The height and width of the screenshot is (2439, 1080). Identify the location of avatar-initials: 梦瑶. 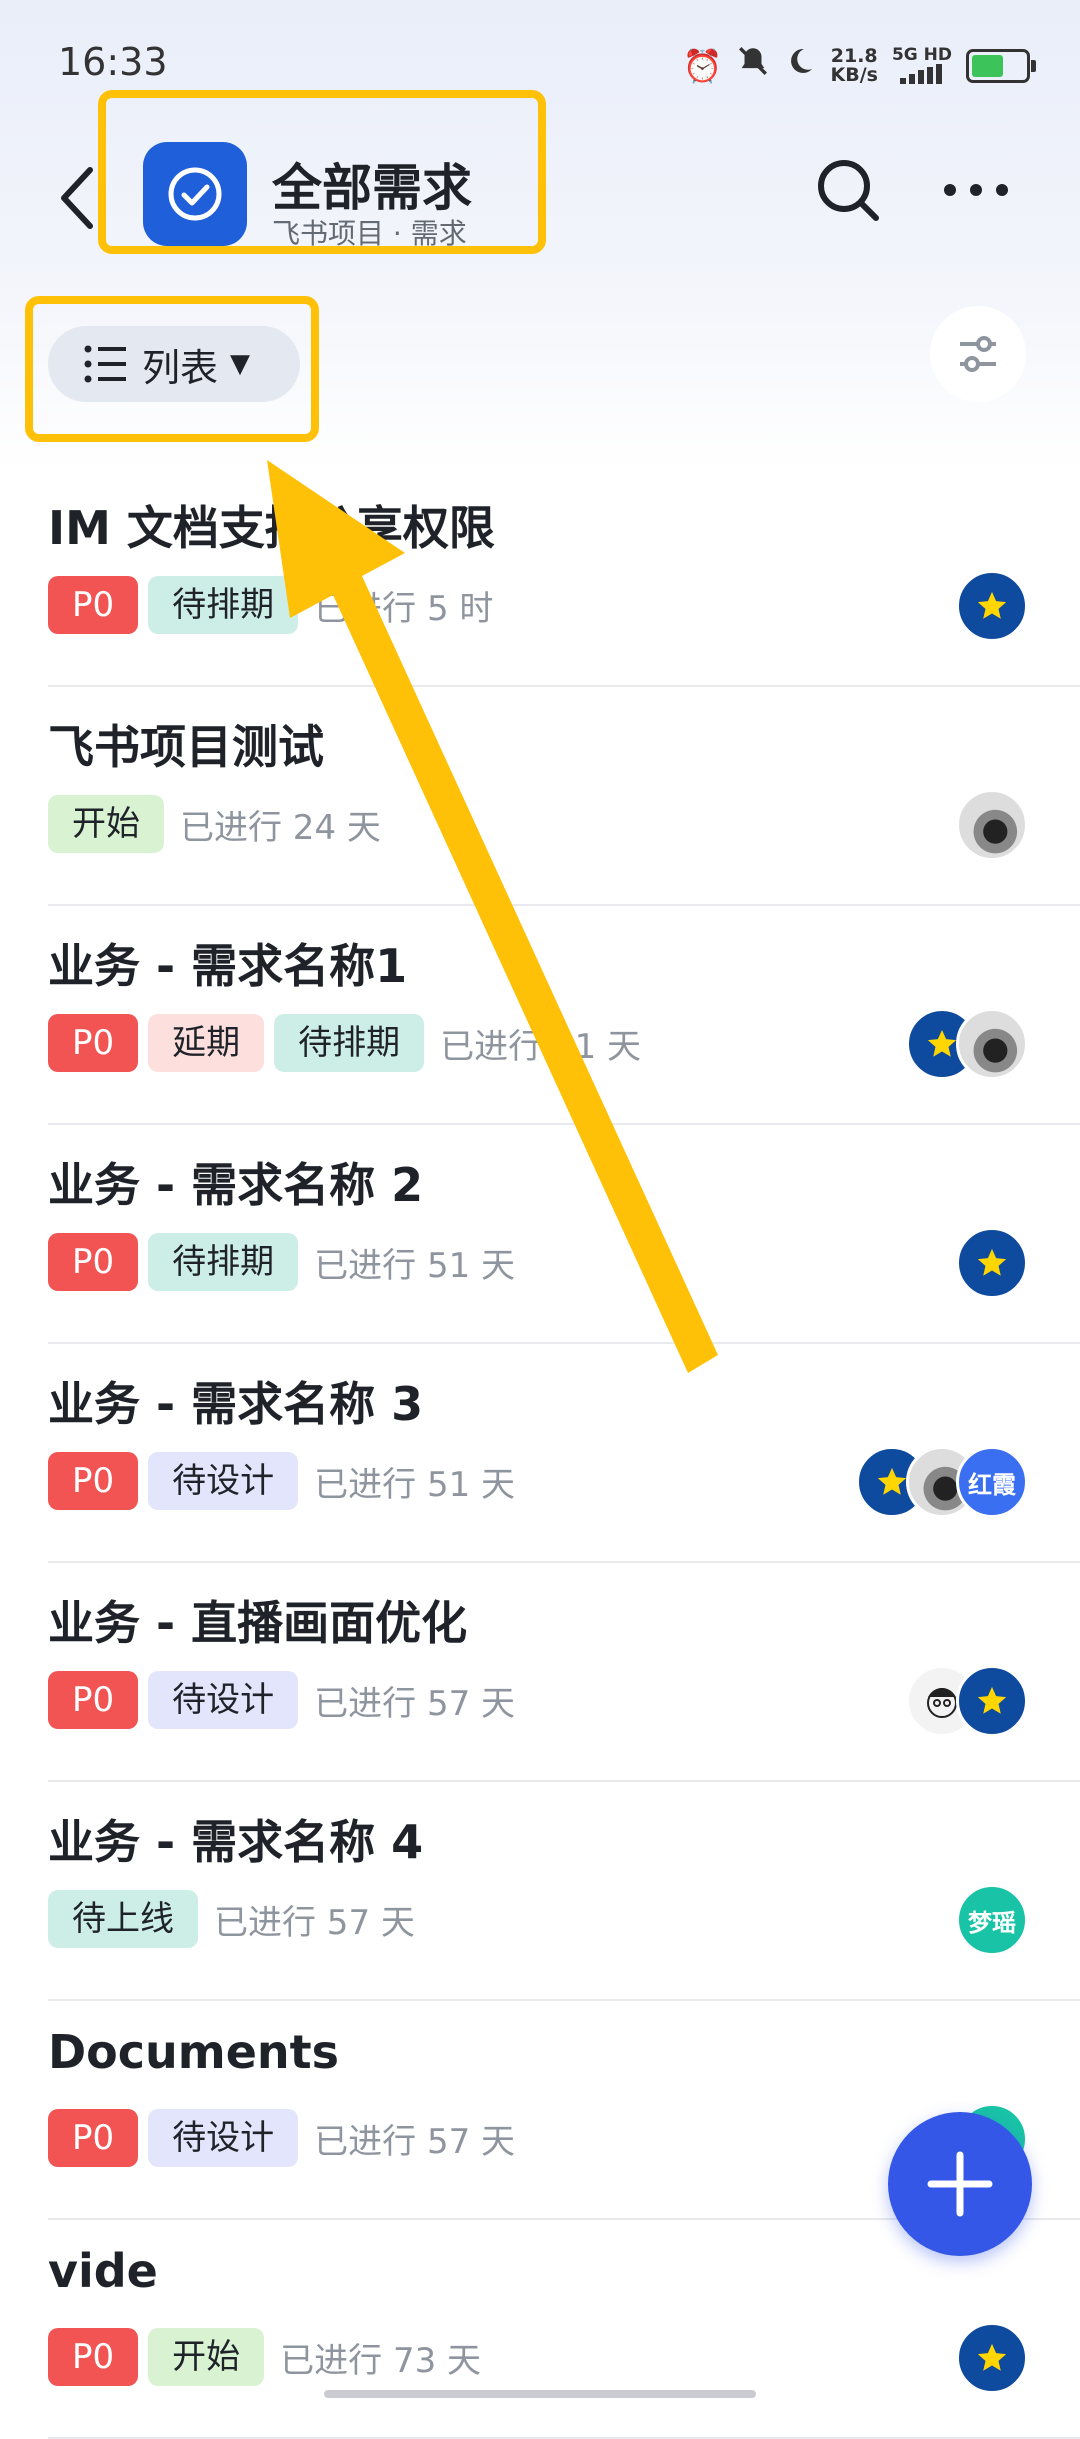
(992, 1922).